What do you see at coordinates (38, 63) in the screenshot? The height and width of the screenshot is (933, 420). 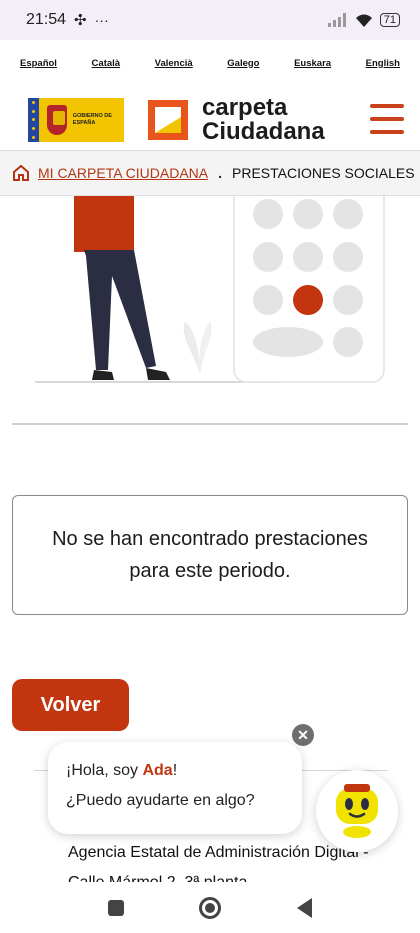 I see `lang-es: Español` at bounding box center [38, 63].